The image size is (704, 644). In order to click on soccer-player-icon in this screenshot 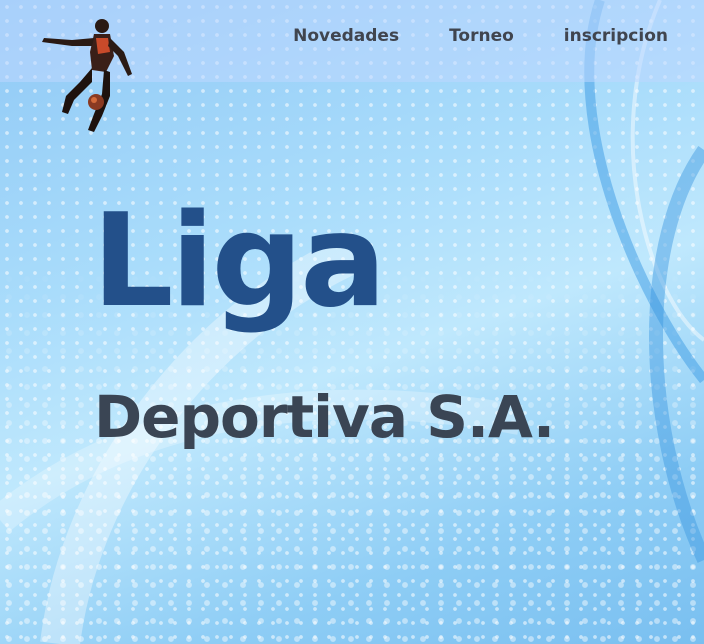, I will do `click(88, 75)`.